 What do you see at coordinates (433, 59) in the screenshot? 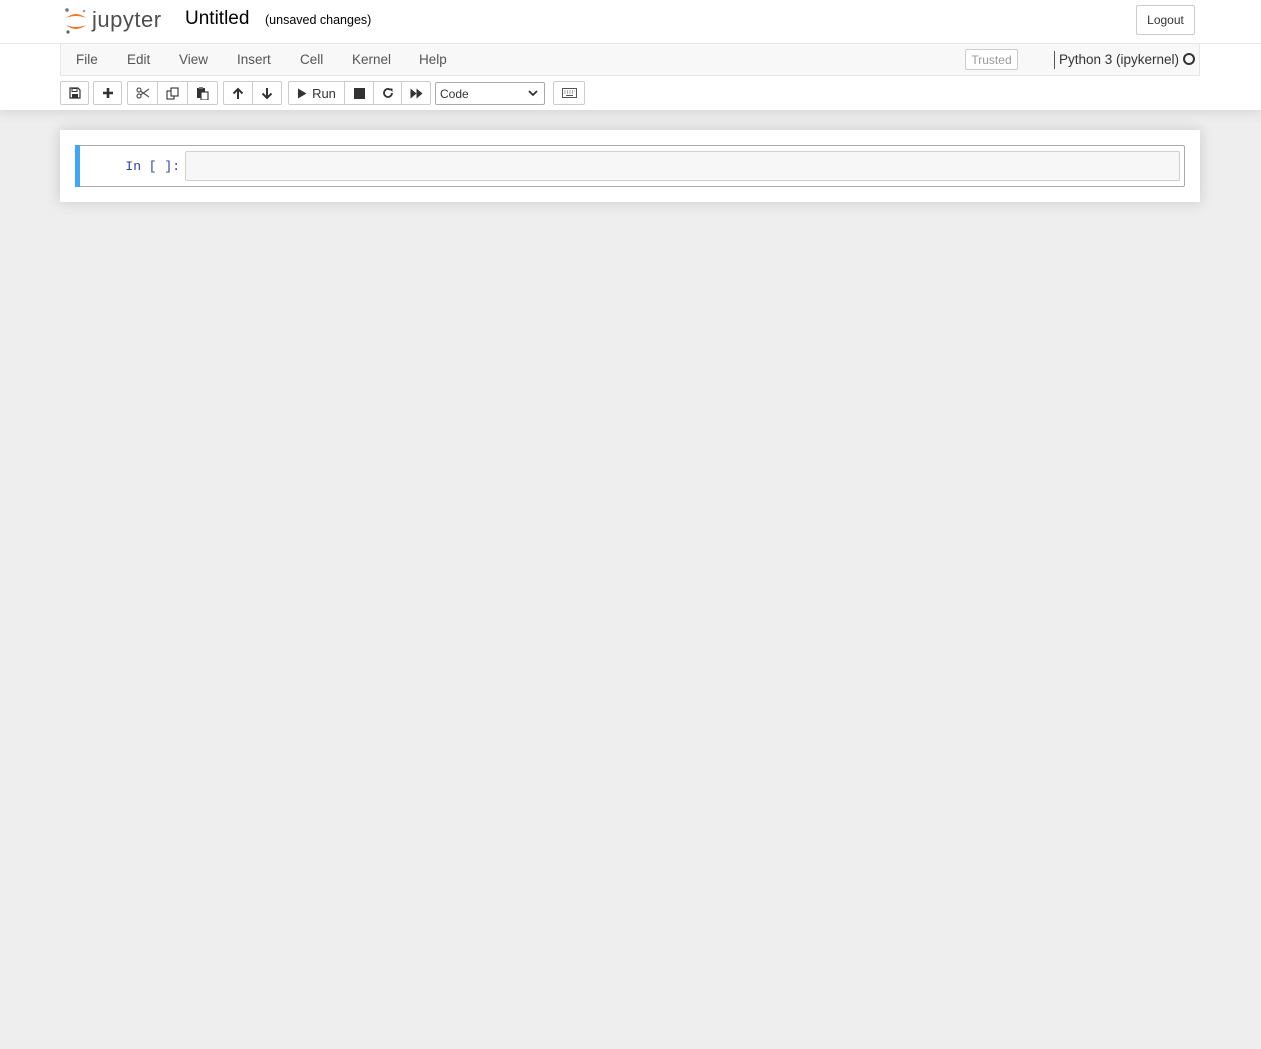
I see `menu-help: Help` at bounding box center [433, 59].